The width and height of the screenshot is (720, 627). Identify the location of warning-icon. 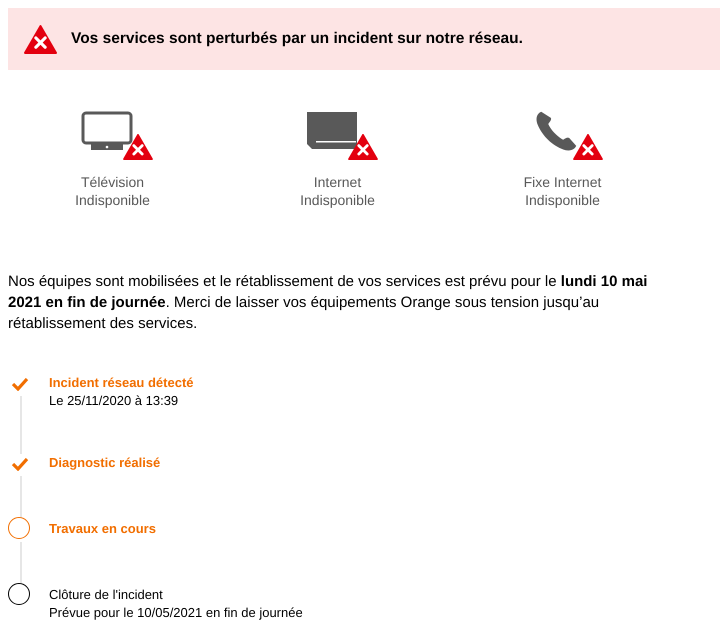
(40, 39).